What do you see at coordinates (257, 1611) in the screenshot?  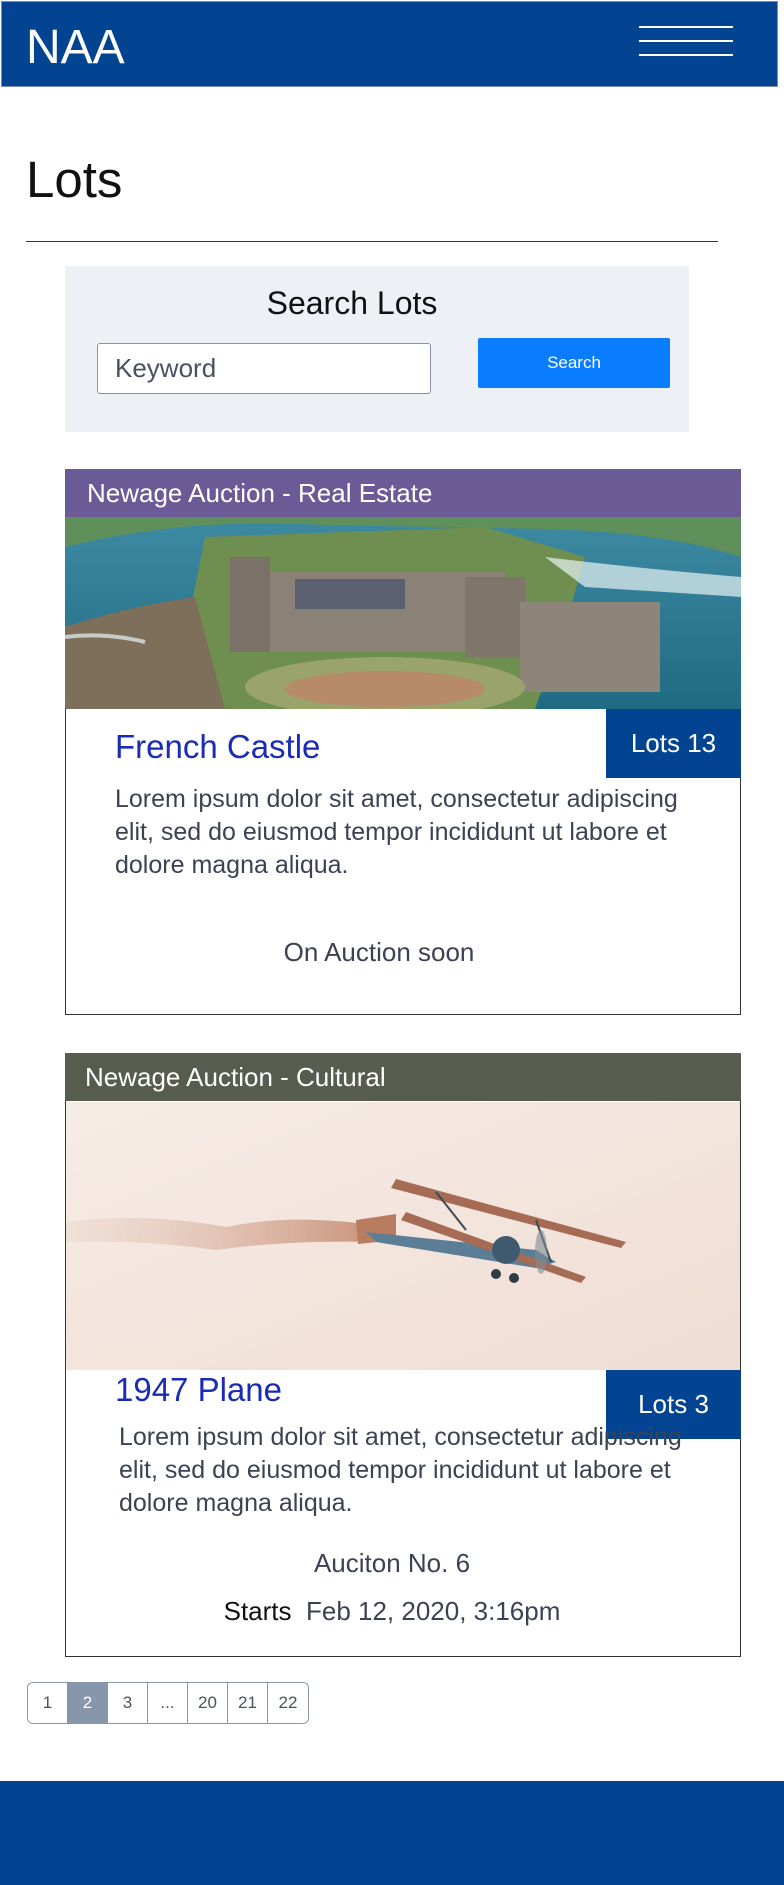 I see `starts-label: Starts` at bounding box center [257, 1611].